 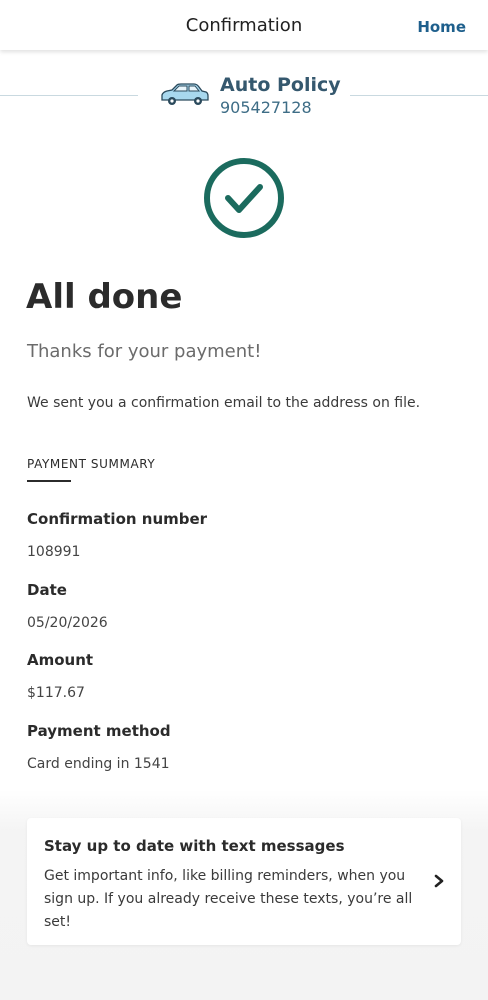 What do you see at coordinates (54, 552) in the screenshot?
I see `confirmation-number-value: 108991` at bounding box center [54, 552].